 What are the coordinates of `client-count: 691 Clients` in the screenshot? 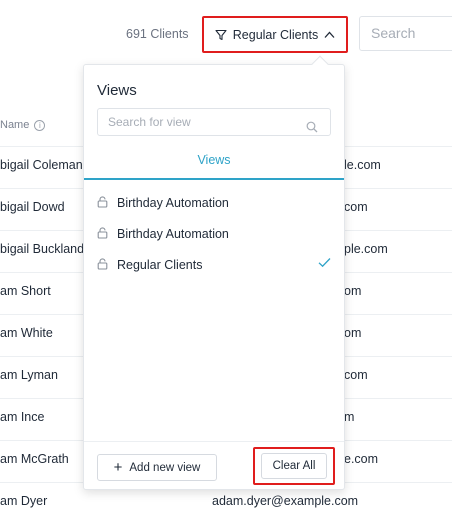 It's located at (157, 34).